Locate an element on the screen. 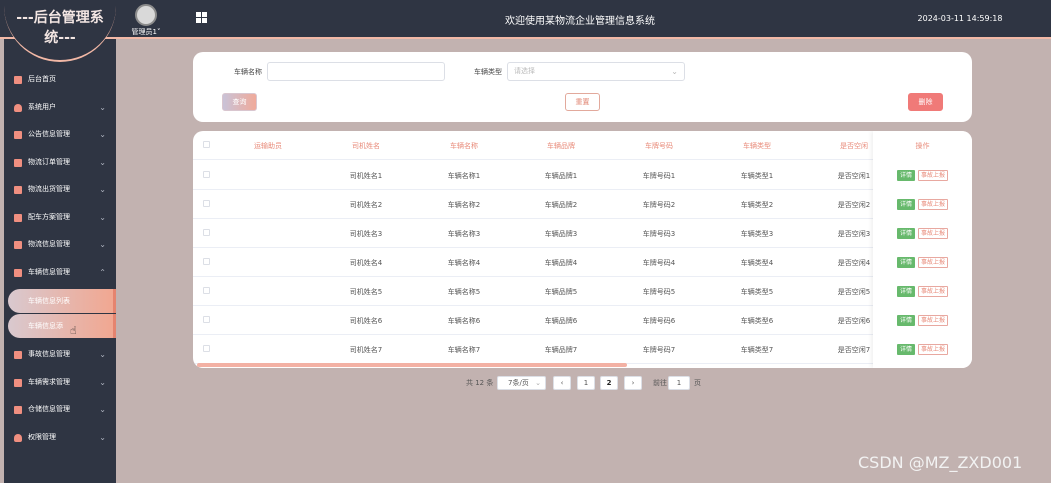 This screenshot has width=1051, height=483. column-header: 是否空闲 is located at coordinates (854, 146).